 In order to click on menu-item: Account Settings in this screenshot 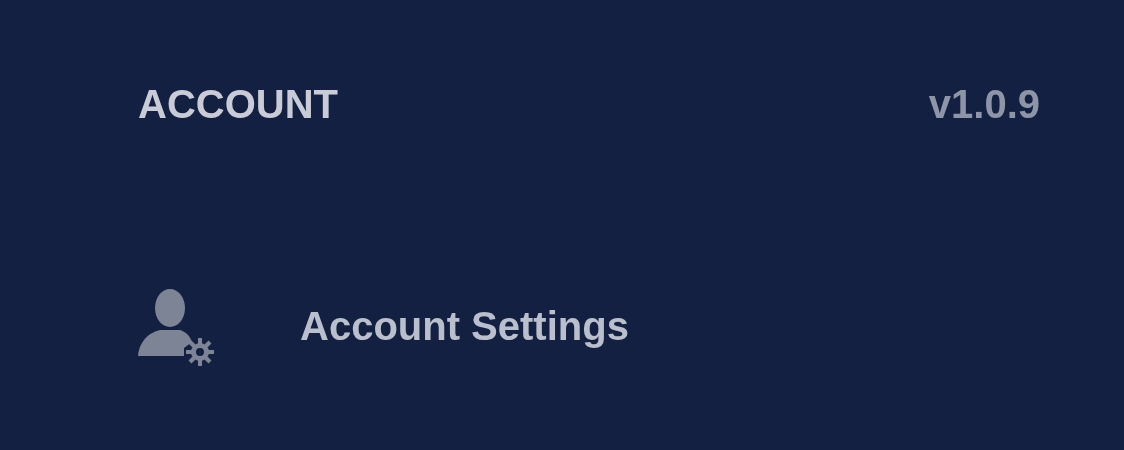, I will do `click(589, 326)`.